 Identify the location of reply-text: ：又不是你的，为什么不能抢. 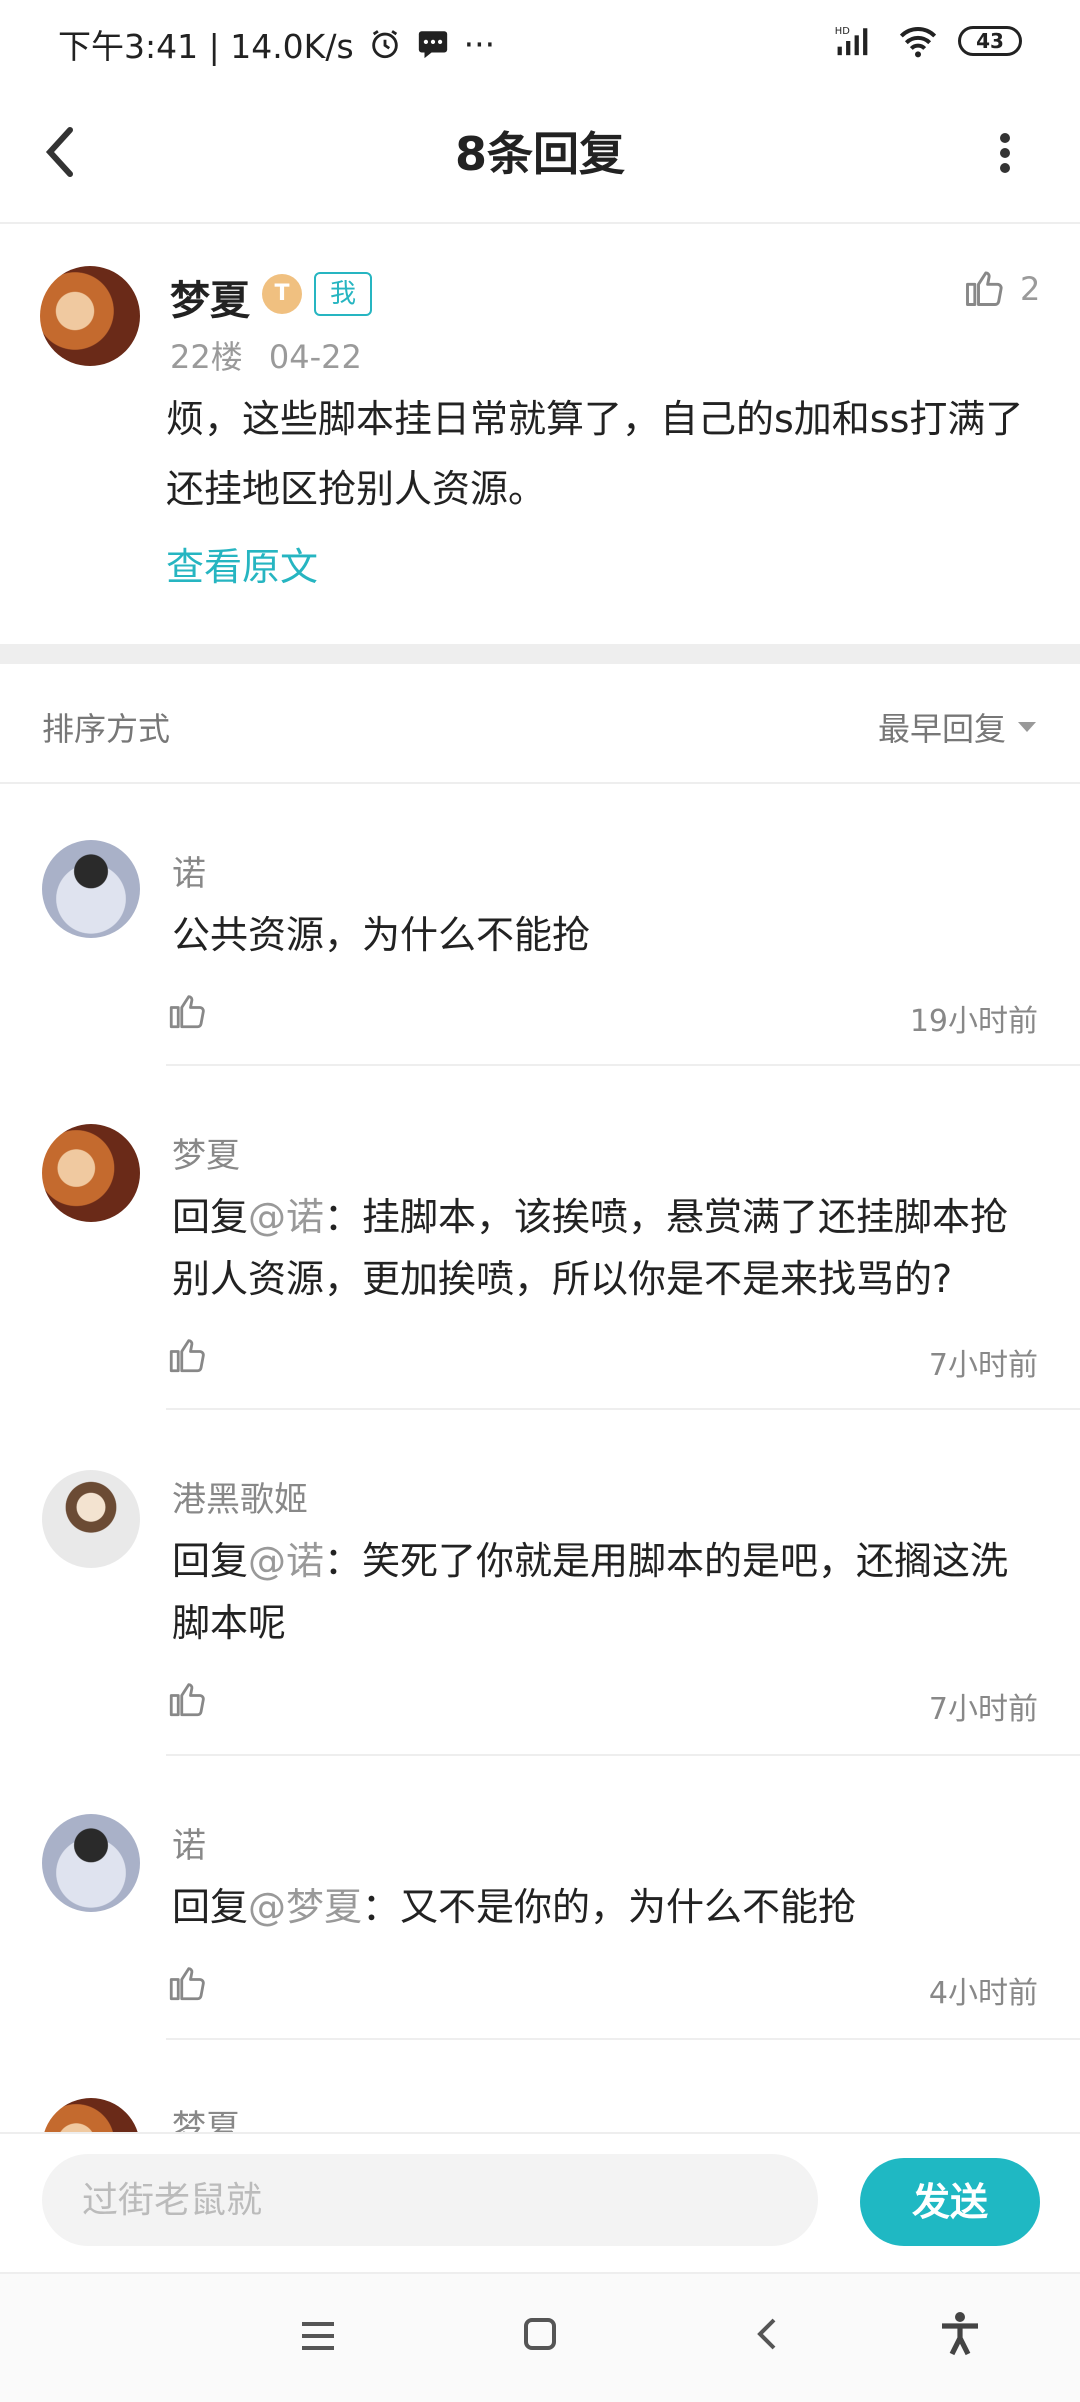
(609, 1907).